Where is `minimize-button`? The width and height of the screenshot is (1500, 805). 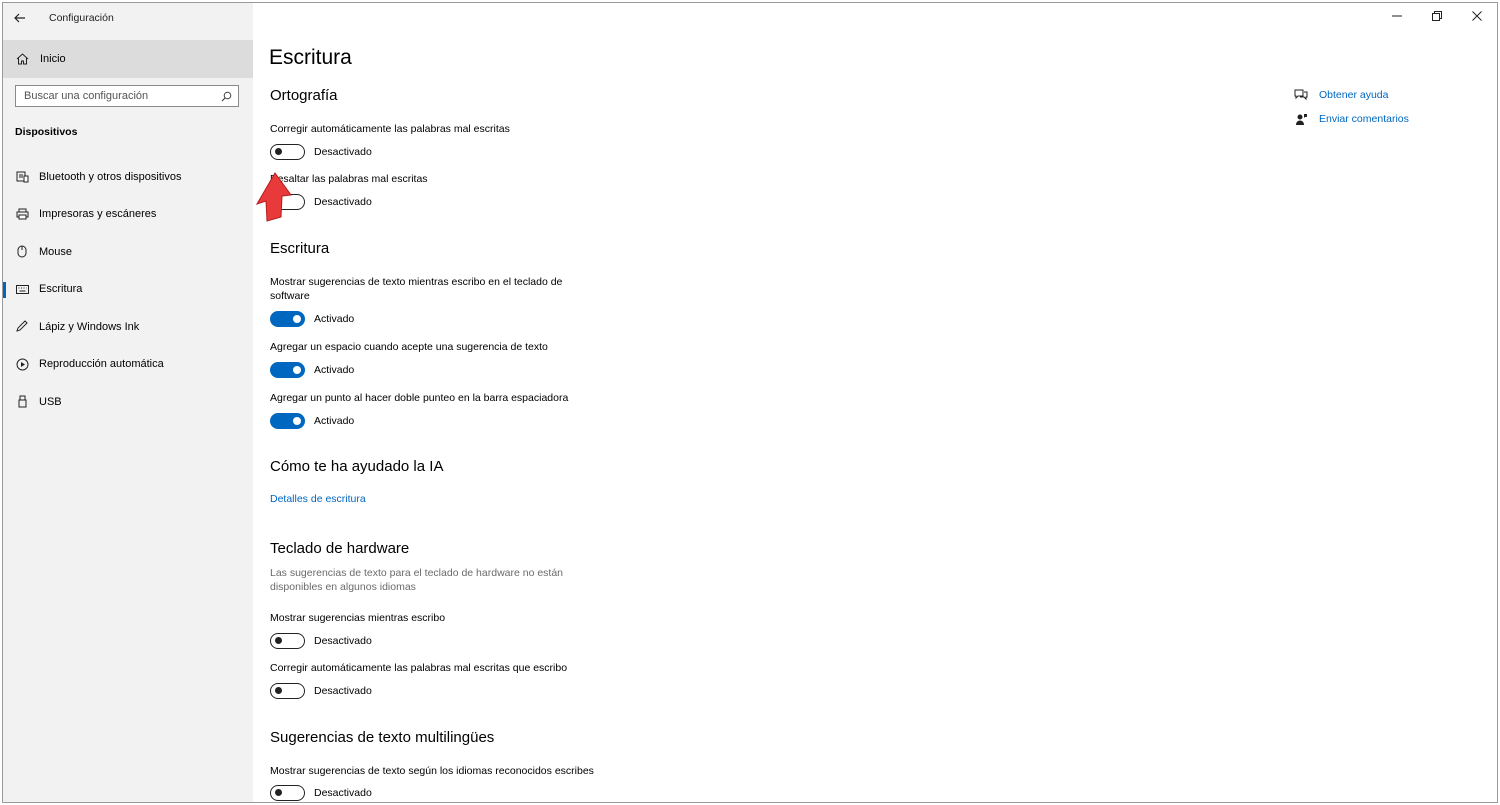 minimize-button is located at coordinates (1397, 16).